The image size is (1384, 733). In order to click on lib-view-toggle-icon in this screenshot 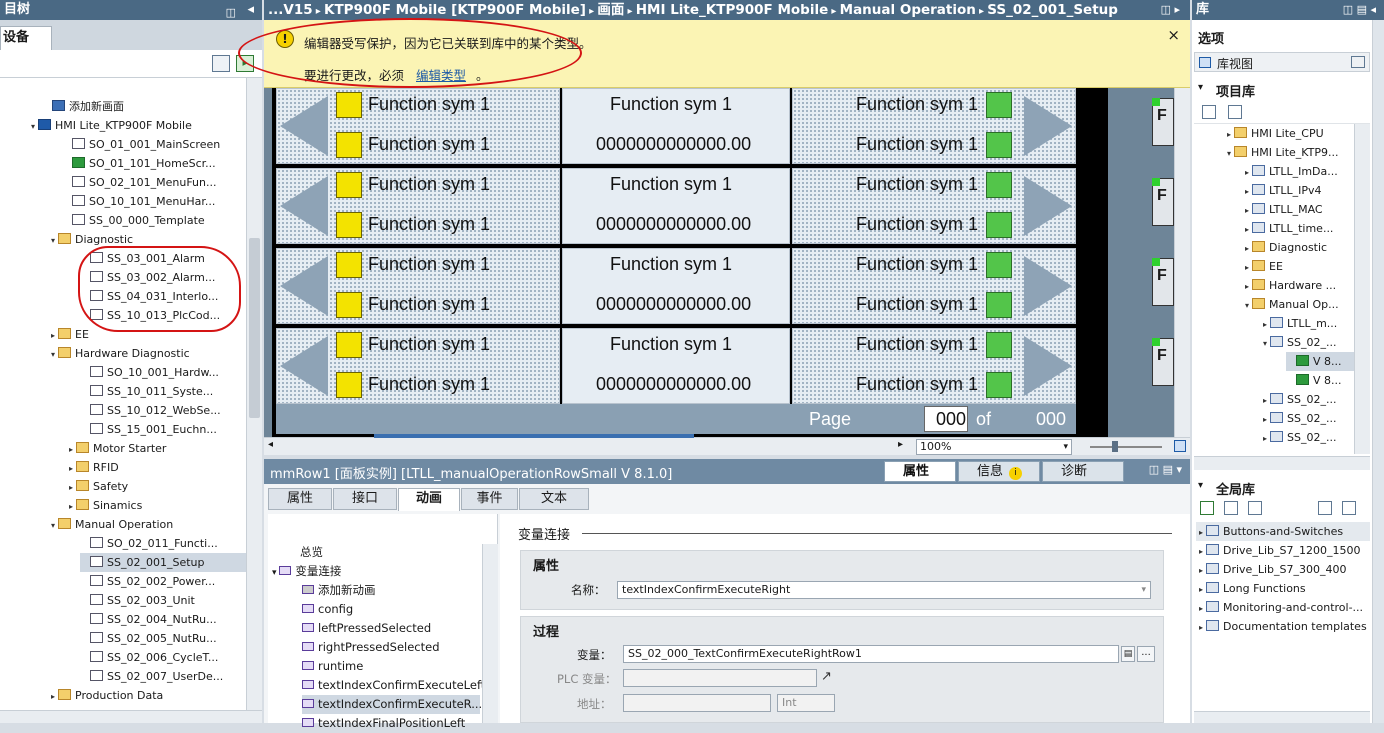, I will do `click(1358, 62)`.